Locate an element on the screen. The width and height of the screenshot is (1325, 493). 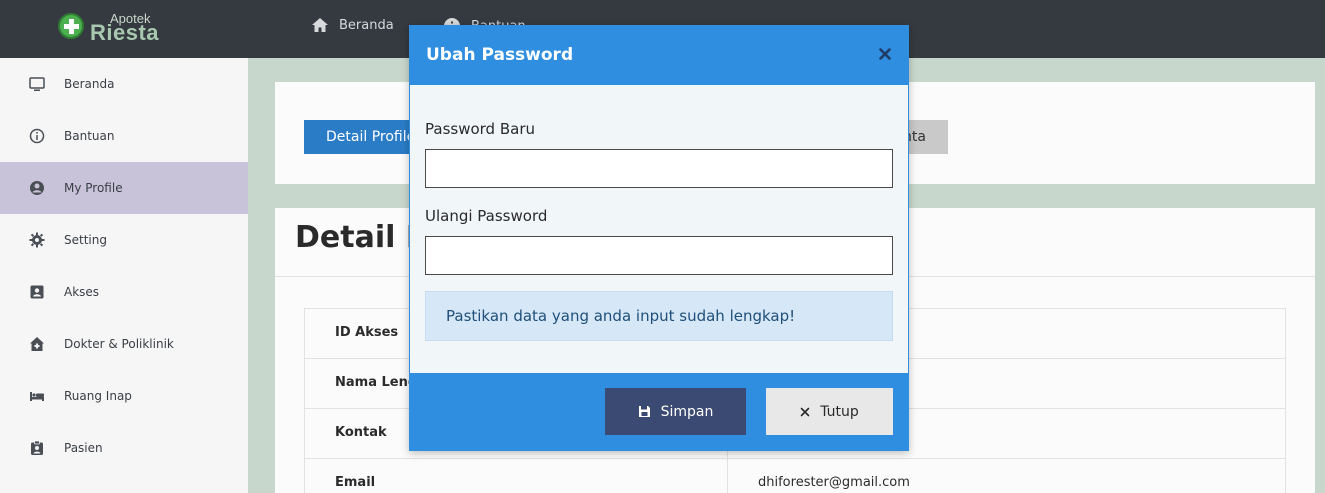
cell-divider is located at coordinates (727, 476).